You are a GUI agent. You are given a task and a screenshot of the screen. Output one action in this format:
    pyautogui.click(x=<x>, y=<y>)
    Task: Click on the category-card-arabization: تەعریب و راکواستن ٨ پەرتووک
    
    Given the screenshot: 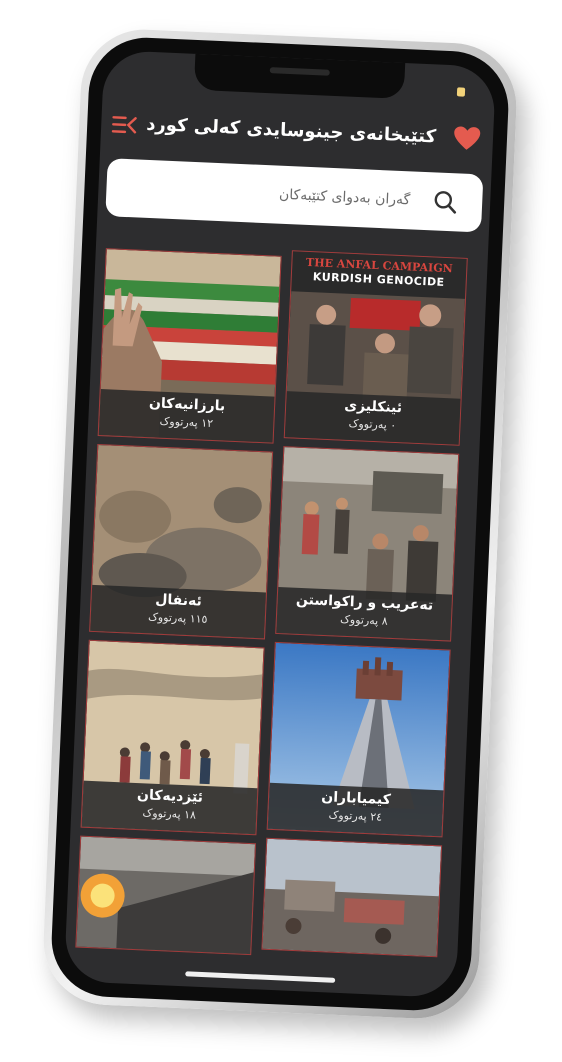 What is the action you would take?
    pyautogui.click(x=367, y=544)
    